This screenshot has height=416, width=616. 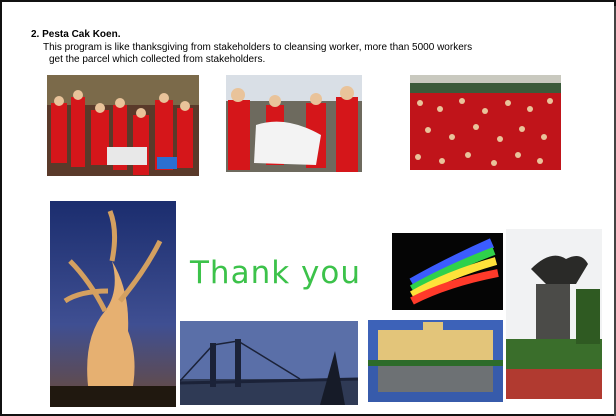 What do you see at coordinates (269, 363) in the screenshot?
I see `photo-suspension-bridge` at bounding box center [269, 363].